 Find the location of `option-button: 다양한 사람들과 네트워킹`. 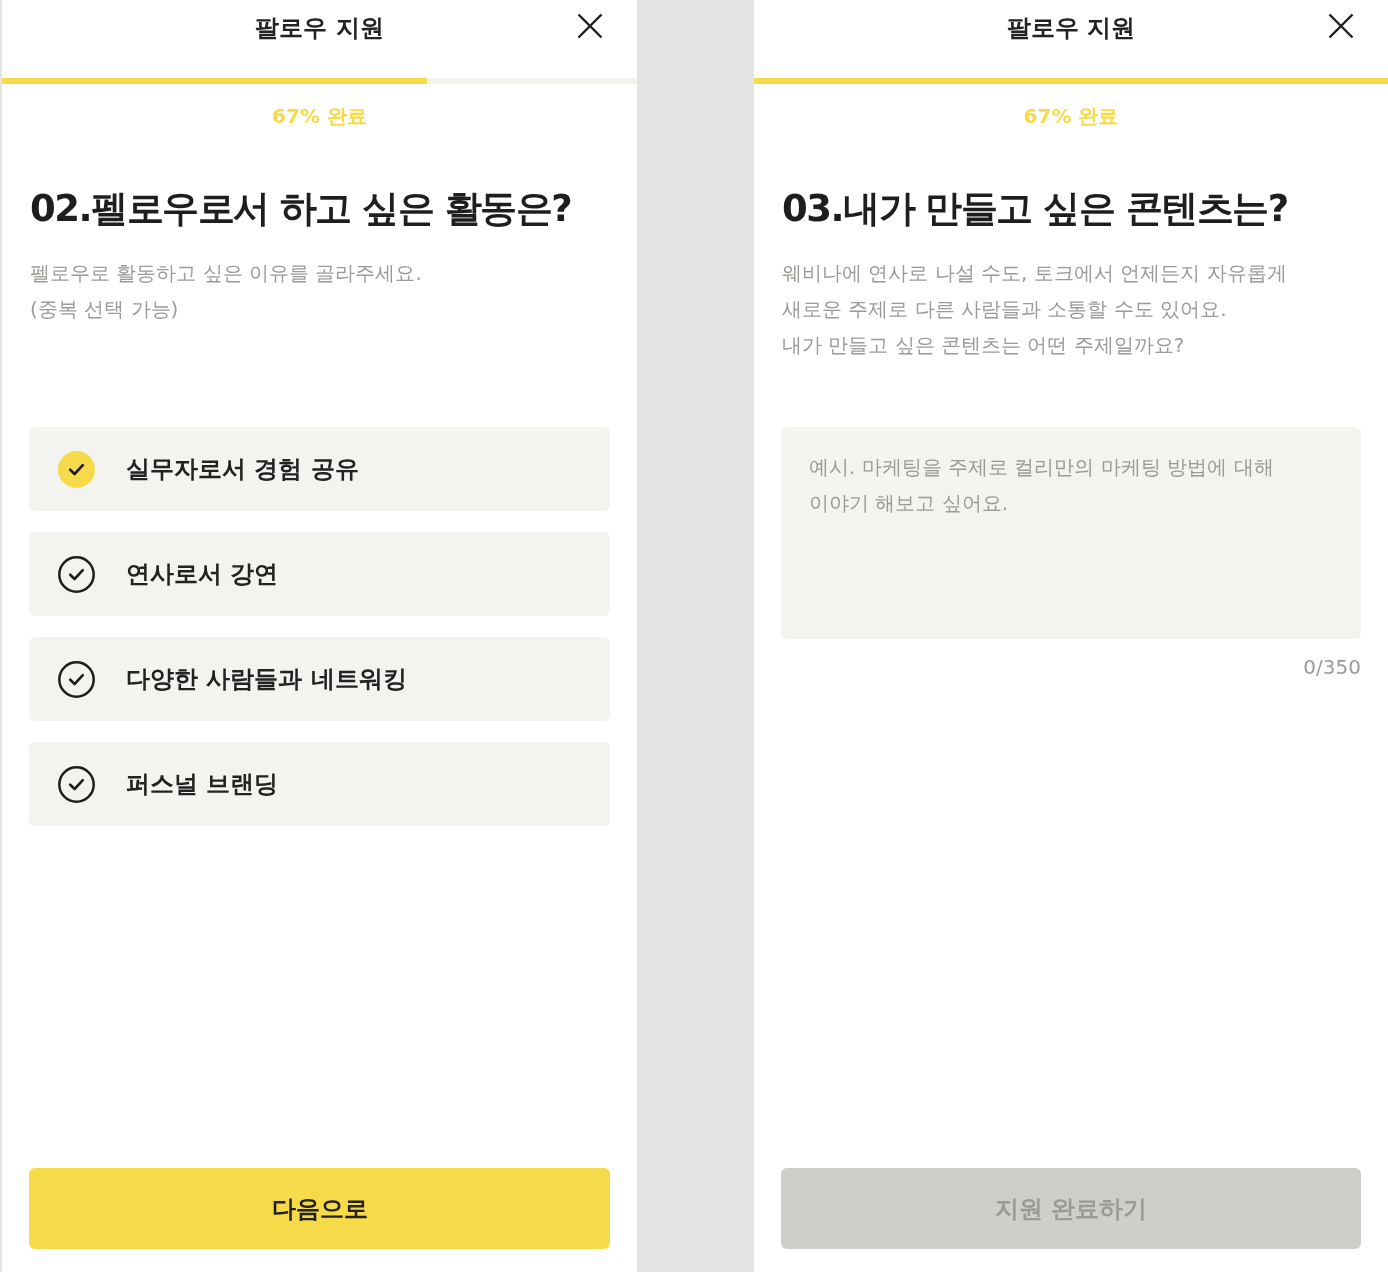

option-button: 다양한 사람들과 네트워킹 is located at coordinates (319, 679).